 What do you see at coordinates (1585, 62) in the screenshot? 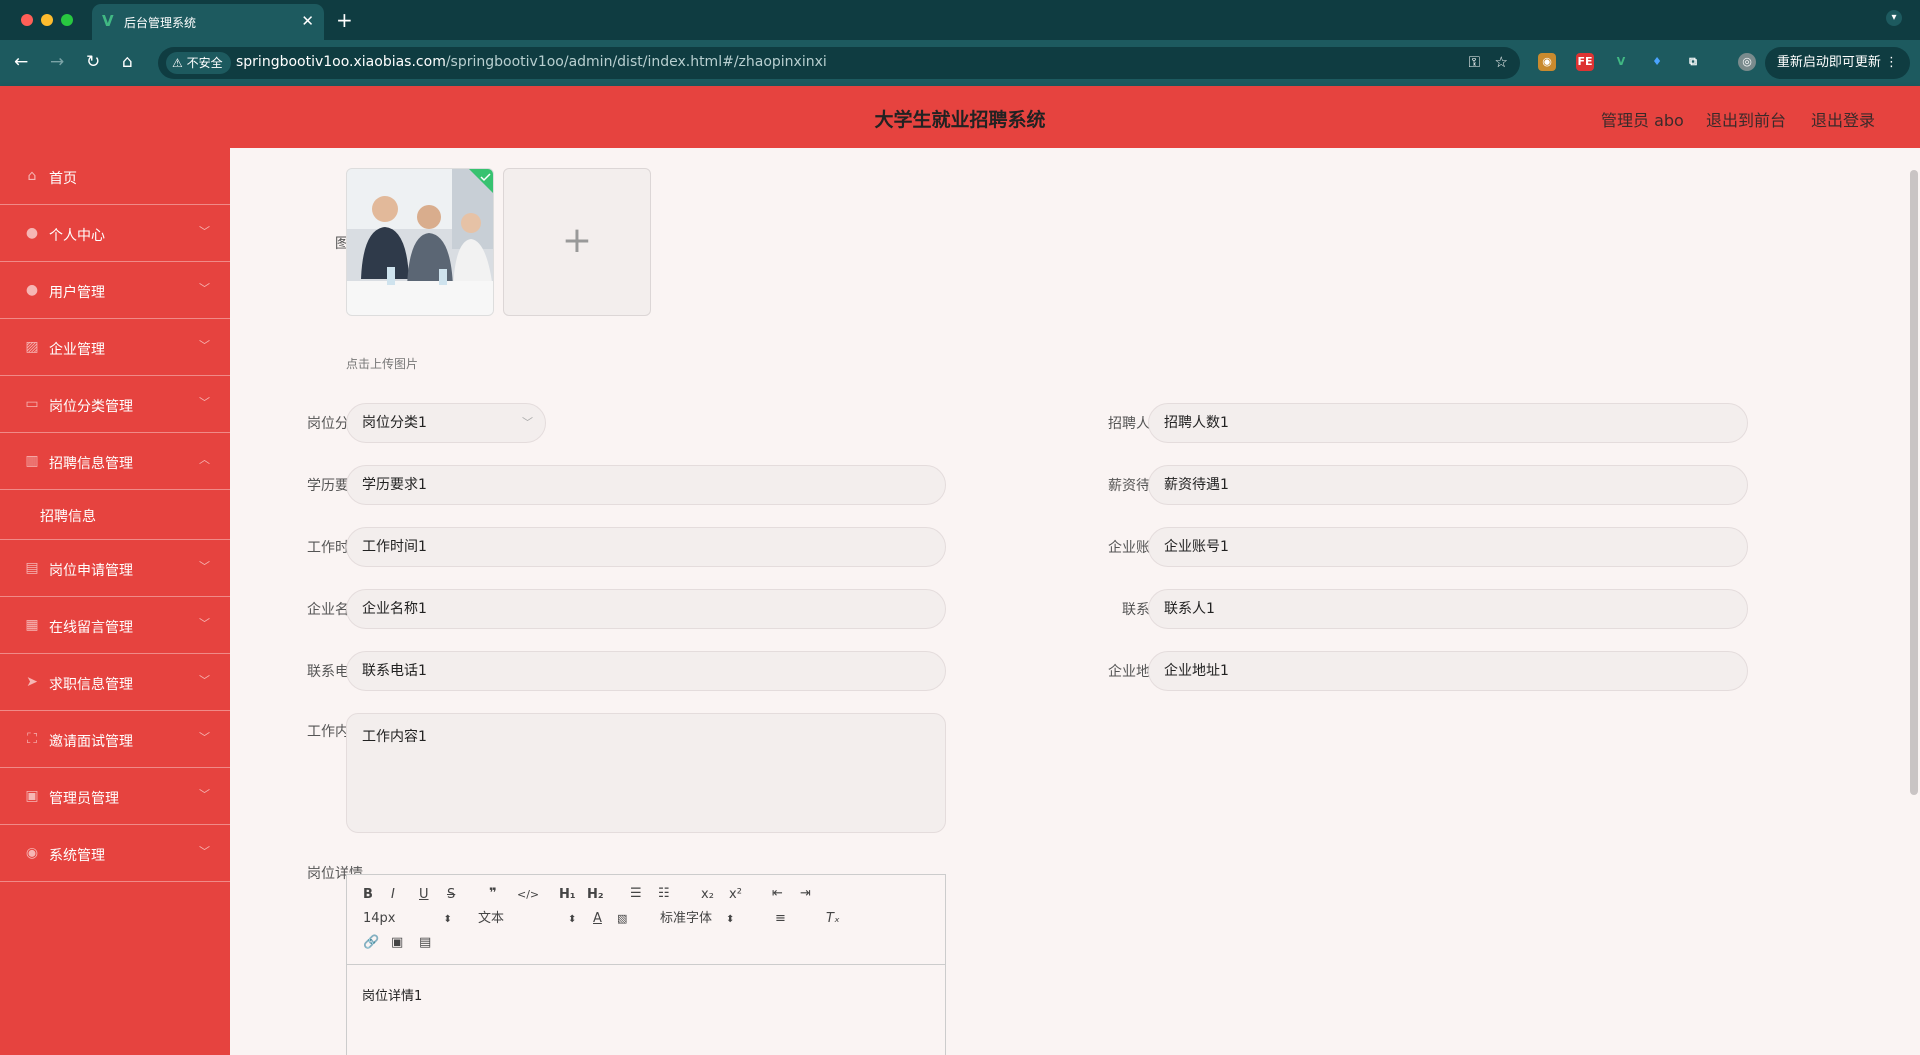
I see `fe-extension-icon: FE` at bounding box center [1585, 62].